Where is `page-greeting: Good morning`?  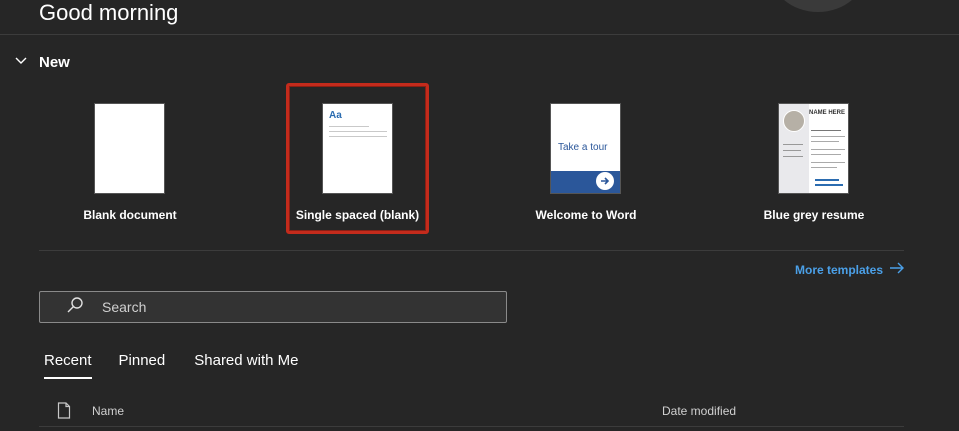
page-greeting: Good morning is located at coordinates (109, 12).